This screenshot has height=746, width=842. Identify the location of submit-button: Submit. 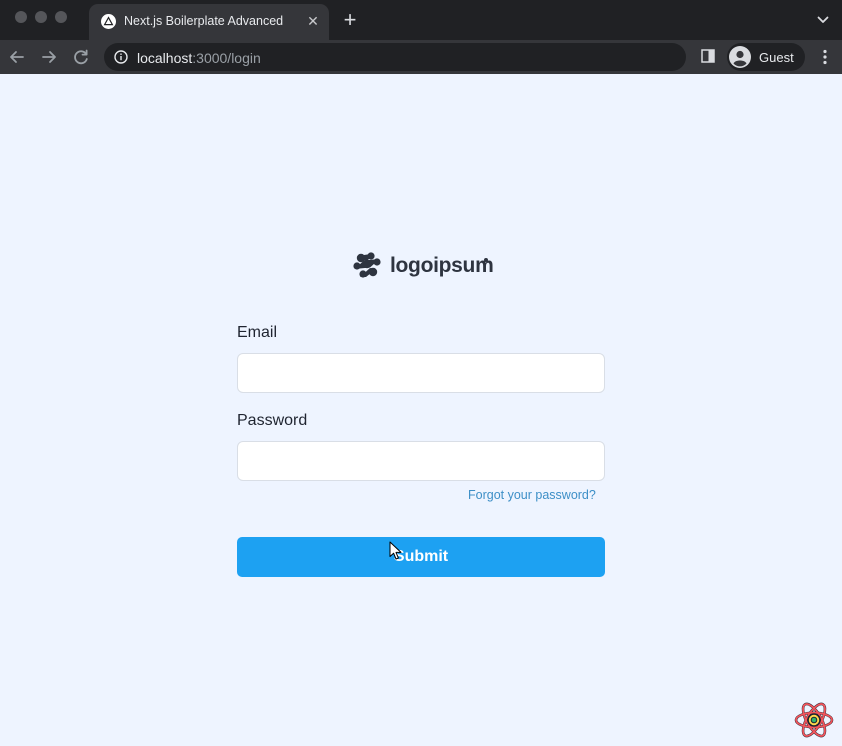
(421, 557).